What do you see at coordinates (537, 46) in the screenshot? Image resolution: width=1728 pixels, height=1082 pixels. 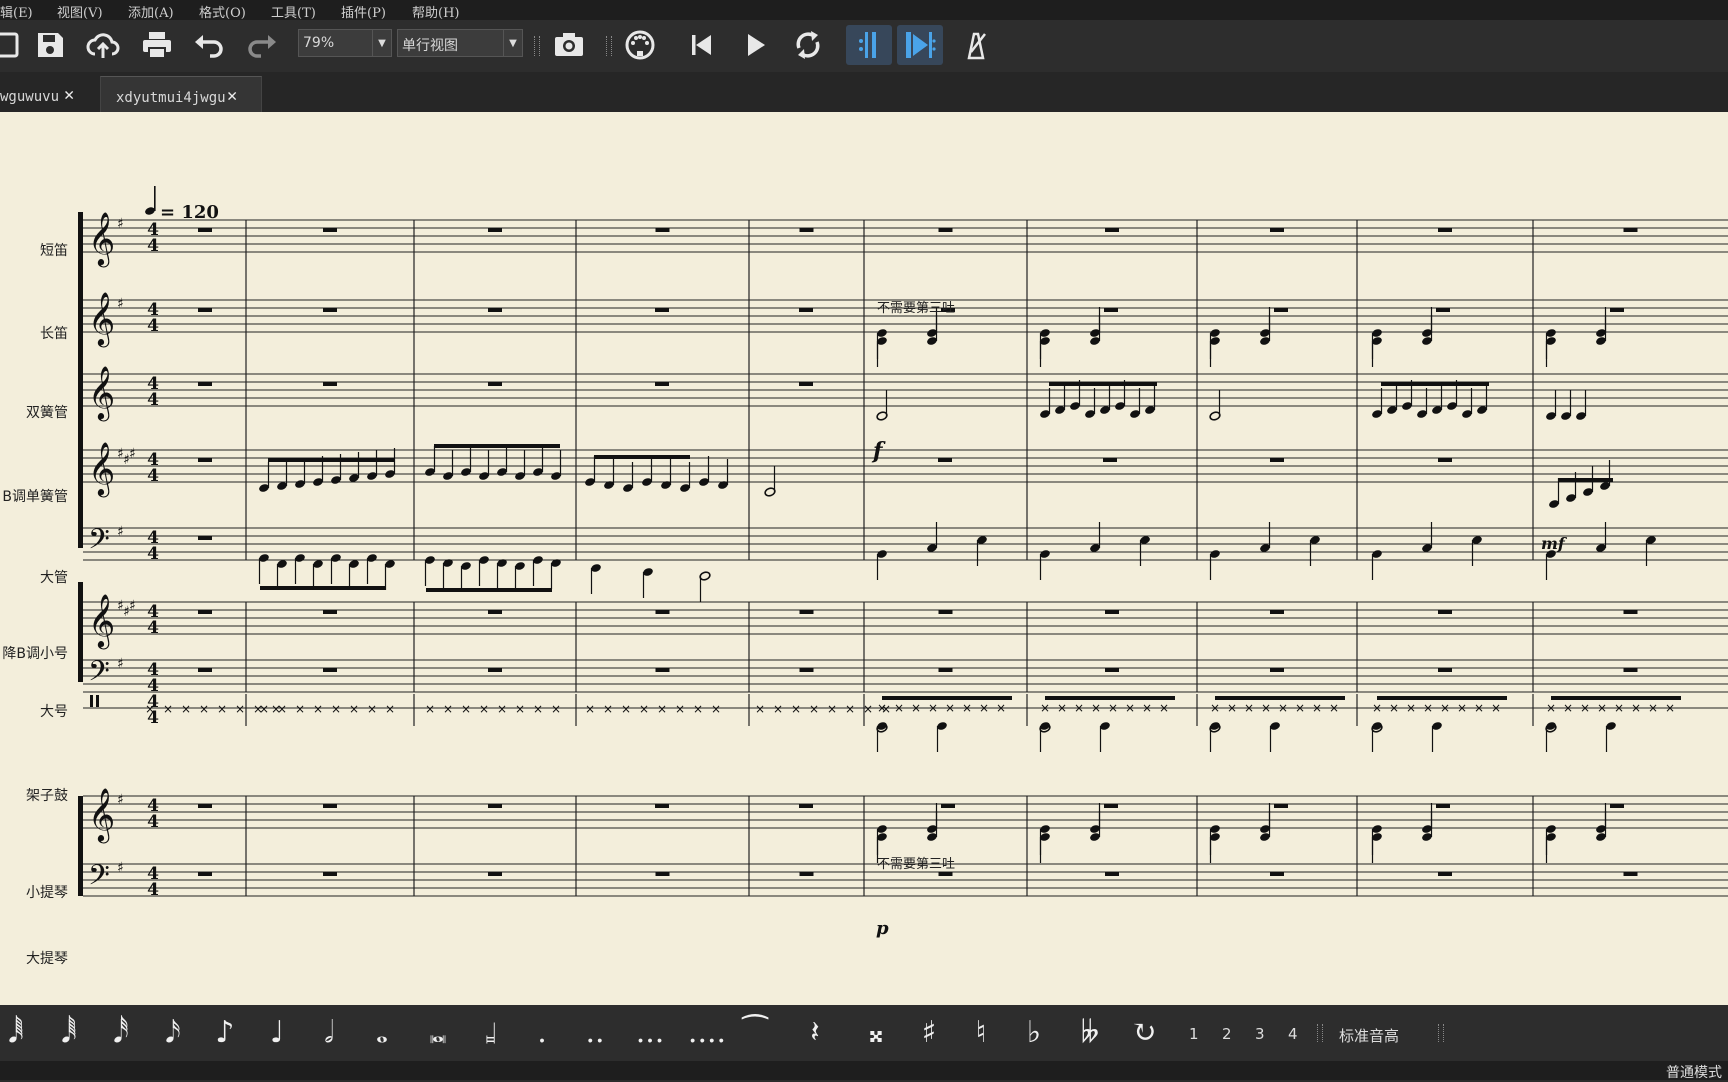 I see `toolbar-separator` at bounding box center [537, 46].